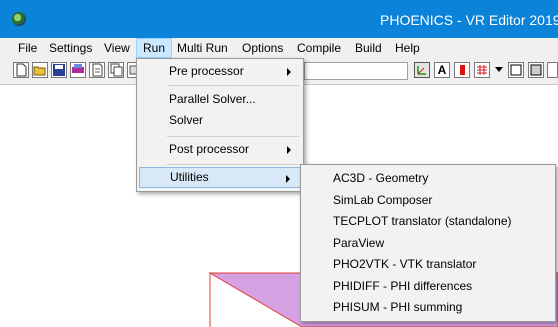  I want to click on box-outline-icon, so click(516, 70).